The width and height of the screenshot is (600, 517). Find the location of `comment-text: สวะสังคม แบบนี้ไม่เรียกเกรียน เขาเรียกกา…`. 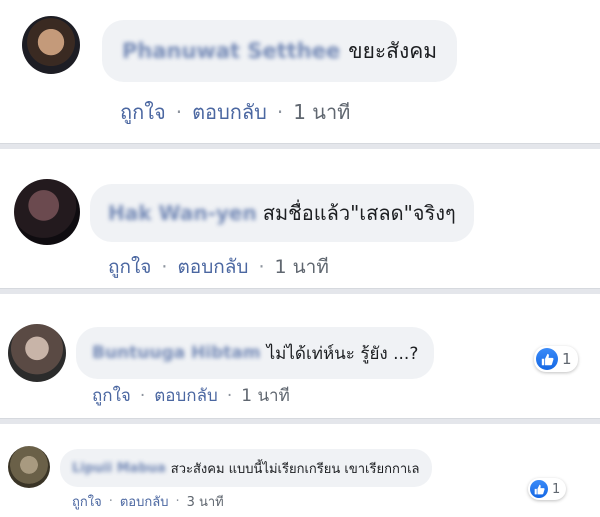

comment-text: สวะสังคม แบบนี้ไม่เรียกเกรียน เขาเรียกกา… is located at coordinates (295, 469).